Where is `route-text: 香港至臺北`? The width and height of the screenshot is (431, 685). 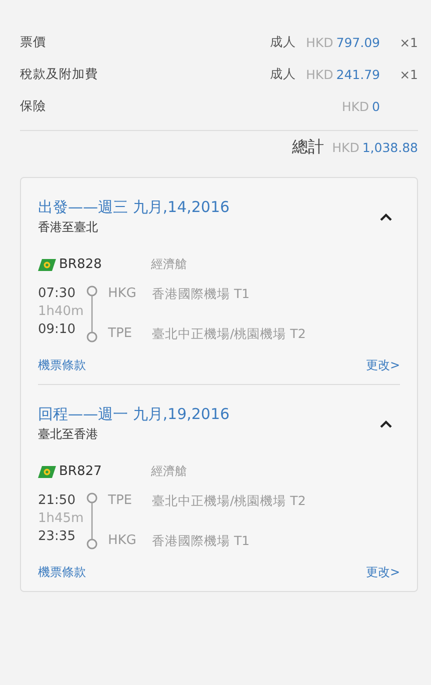
route-text: 香港至臺北 is located at coordinates (68, 227).